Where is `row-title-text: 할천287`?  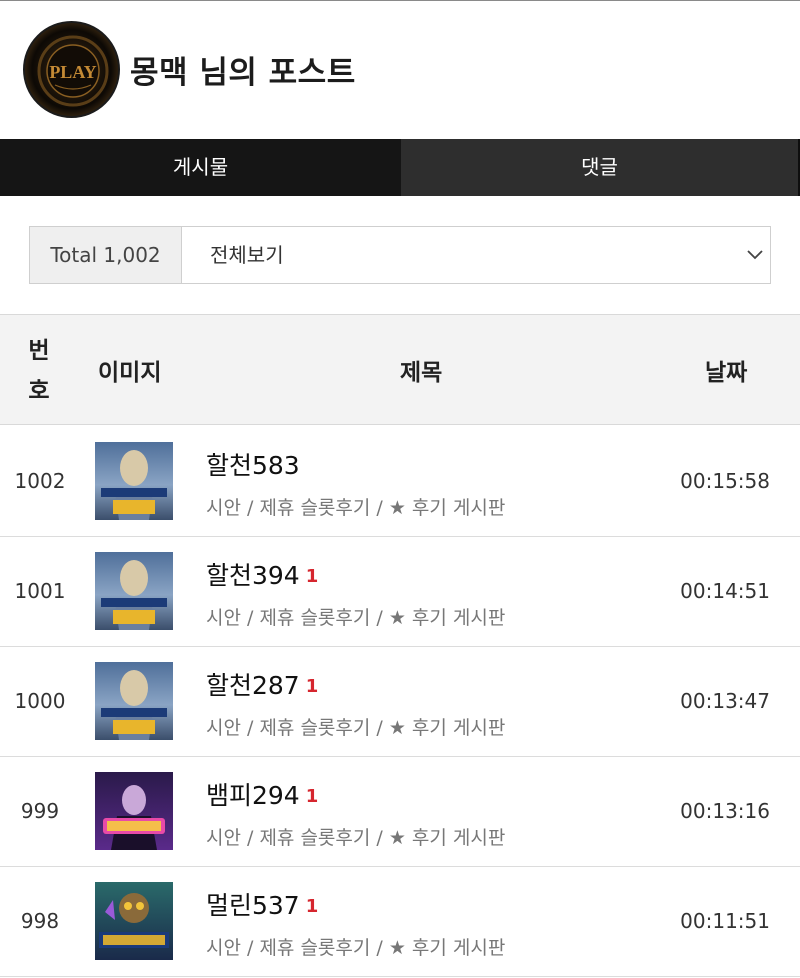
row-title-text: 할천287 is located at coordinates (253, 685).